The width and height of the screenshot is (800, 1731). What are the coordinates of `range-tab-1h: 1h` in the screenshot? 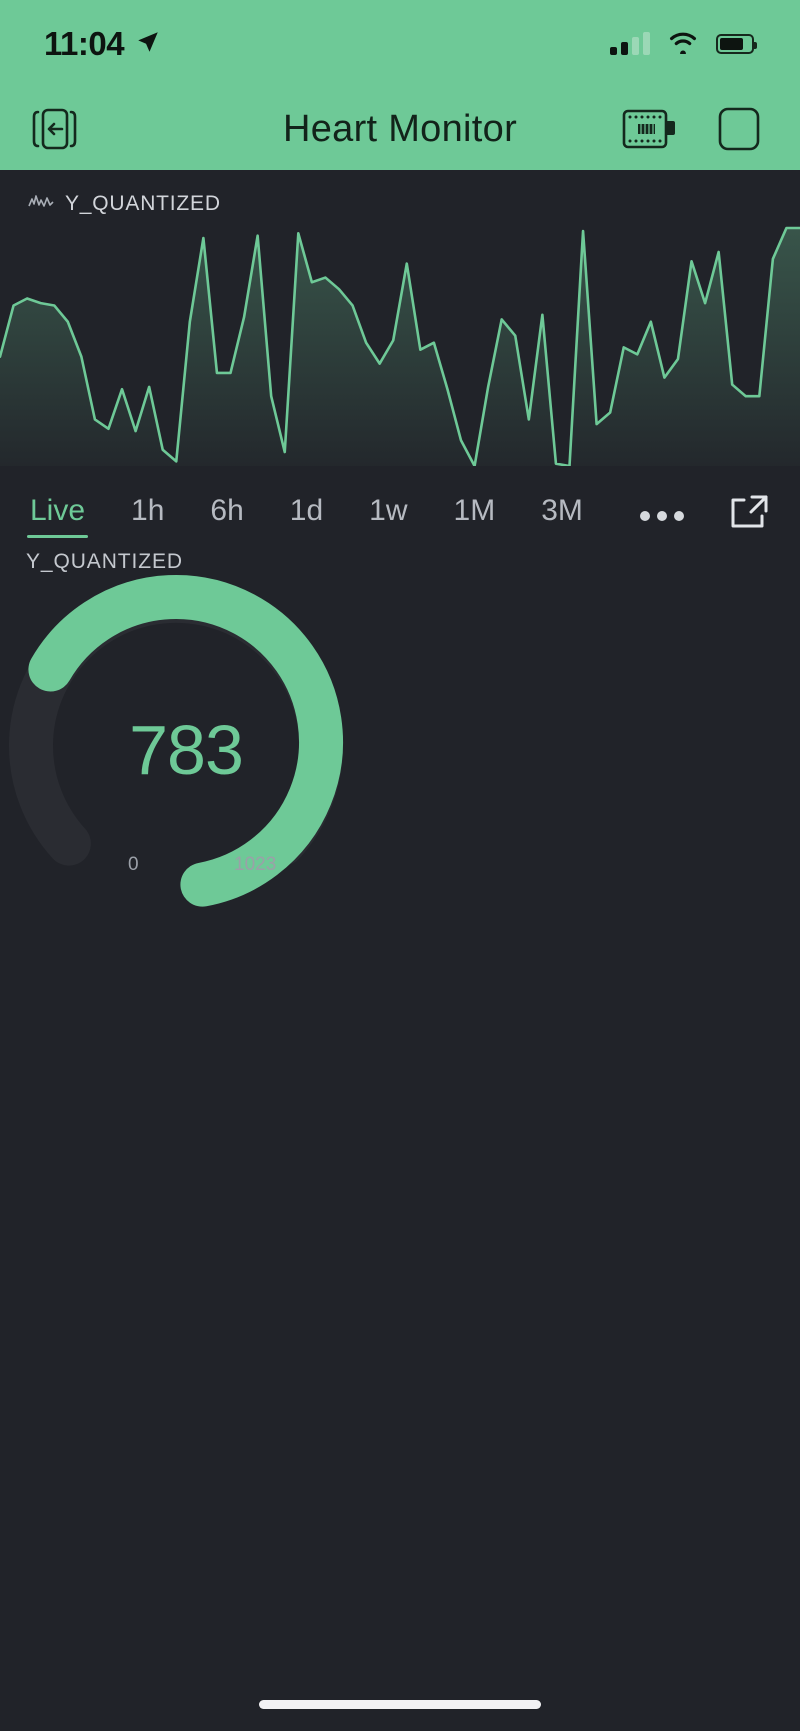 It's located at (147, 516).